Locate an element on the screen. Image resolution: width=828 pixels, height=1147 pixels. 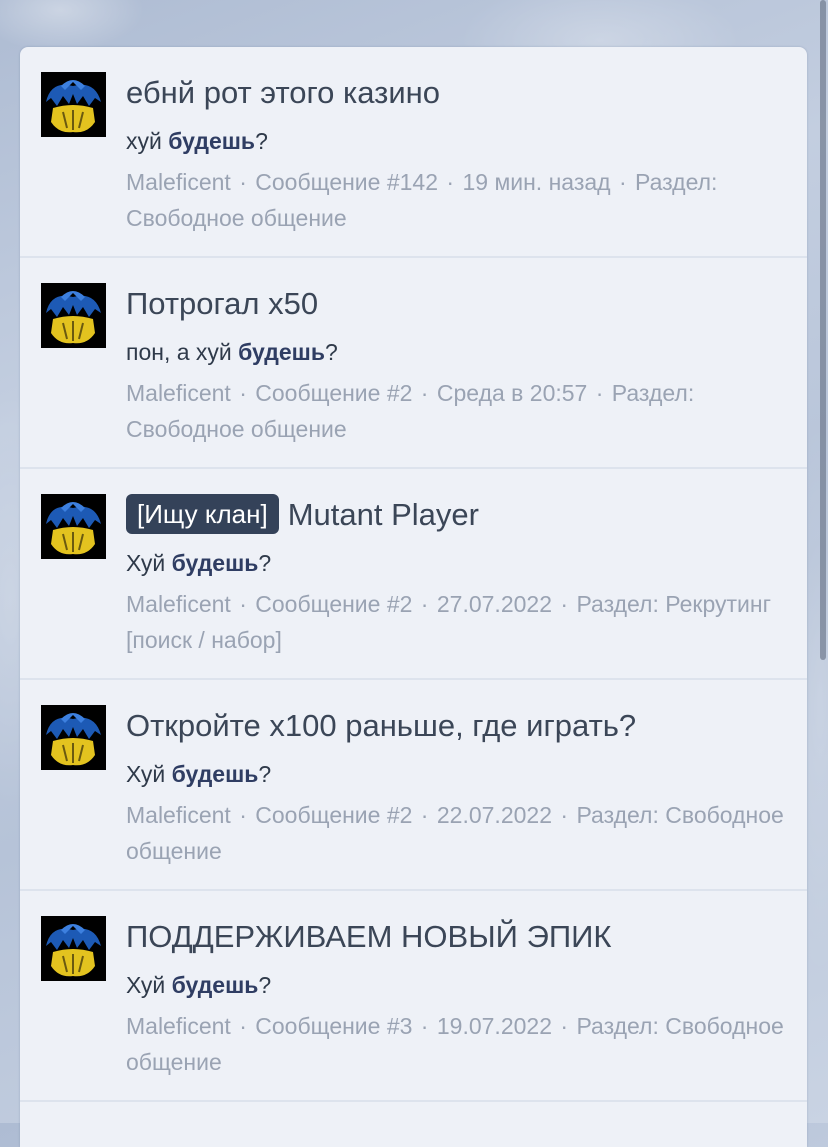
post-time: 19 мин. назад is located at coordinates (536, 182).